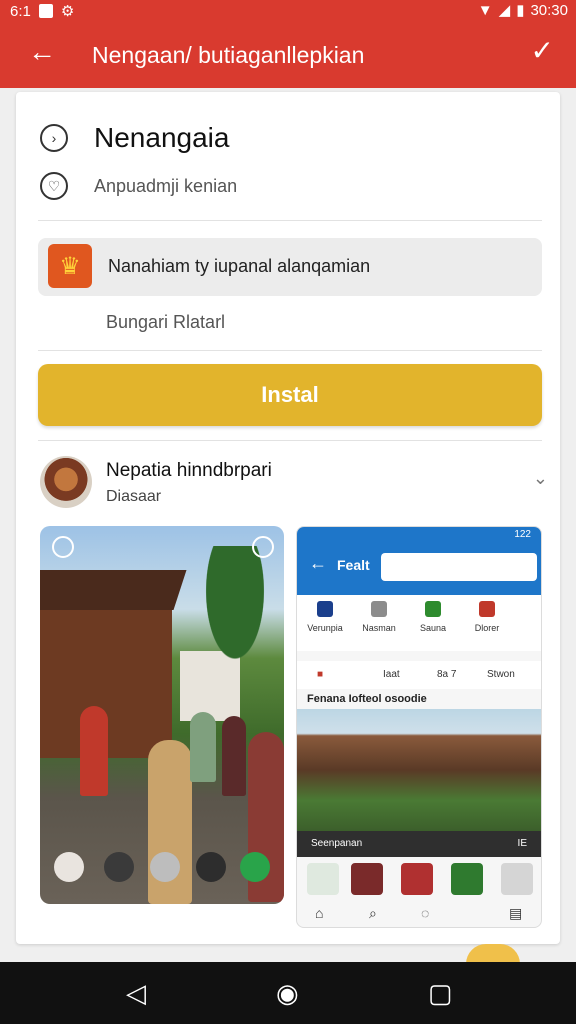 Image resolution: width=576 pixels, height=1024 pixels. Describe the element at coordinates (162, 137) in the screenshot. I see `app-title: Nenangaia` at that location.